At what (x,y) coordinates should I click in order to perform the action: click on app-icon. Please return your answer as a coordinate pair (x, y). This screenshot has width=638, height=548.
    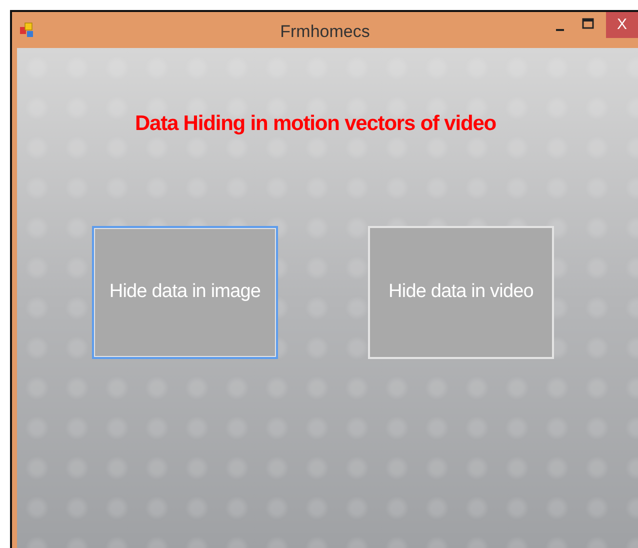
    Looking at the image, I should click on (27, 30).